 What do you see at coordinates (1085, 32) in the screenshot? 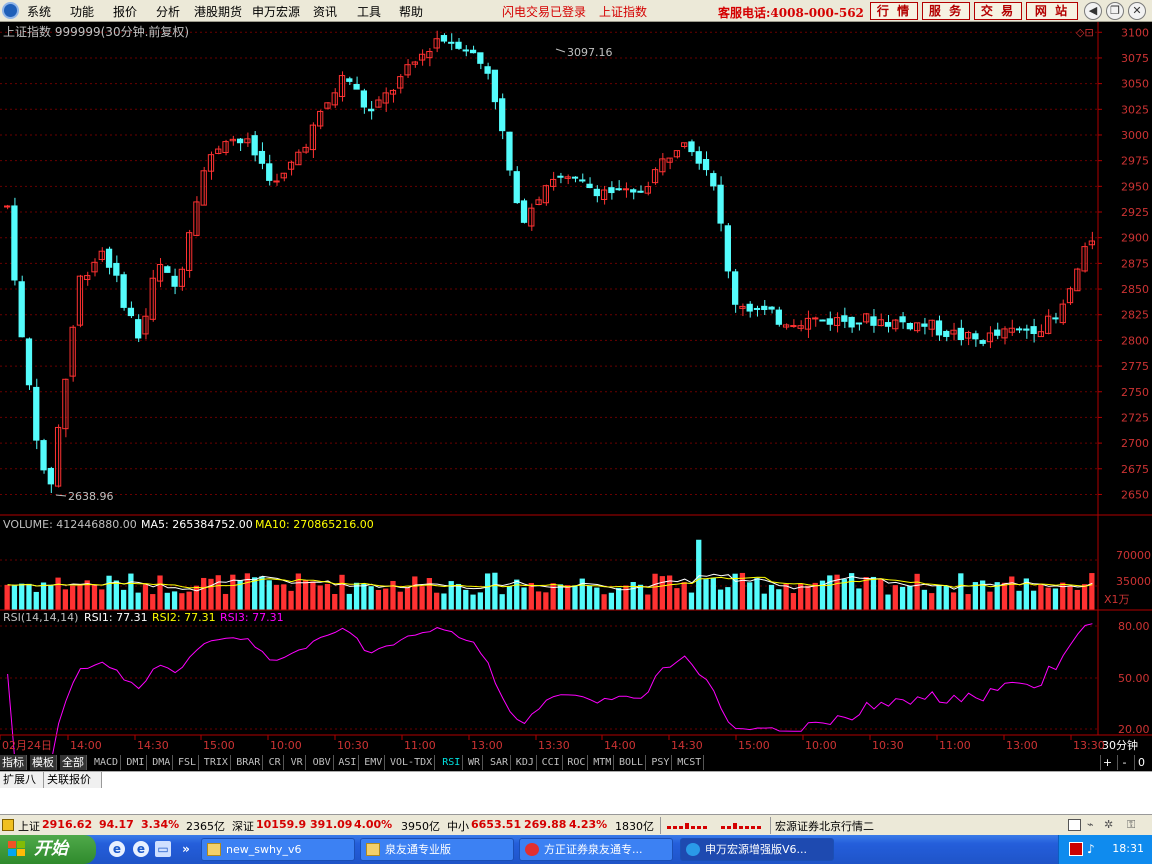
I see `chart-config-icon: ◇⊡` at bounding box center [1085, 32].